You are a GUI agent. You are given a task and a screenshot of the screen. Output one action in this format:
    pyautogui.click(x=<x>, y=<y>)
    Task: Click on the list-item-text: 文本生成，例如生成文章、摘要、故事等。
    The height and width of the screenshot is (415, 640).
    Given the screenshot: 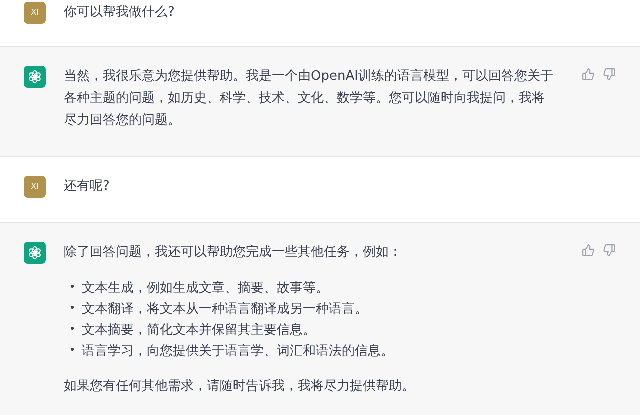 What is the action you would take?
    pyautogui.click(x=205, y=289)
    